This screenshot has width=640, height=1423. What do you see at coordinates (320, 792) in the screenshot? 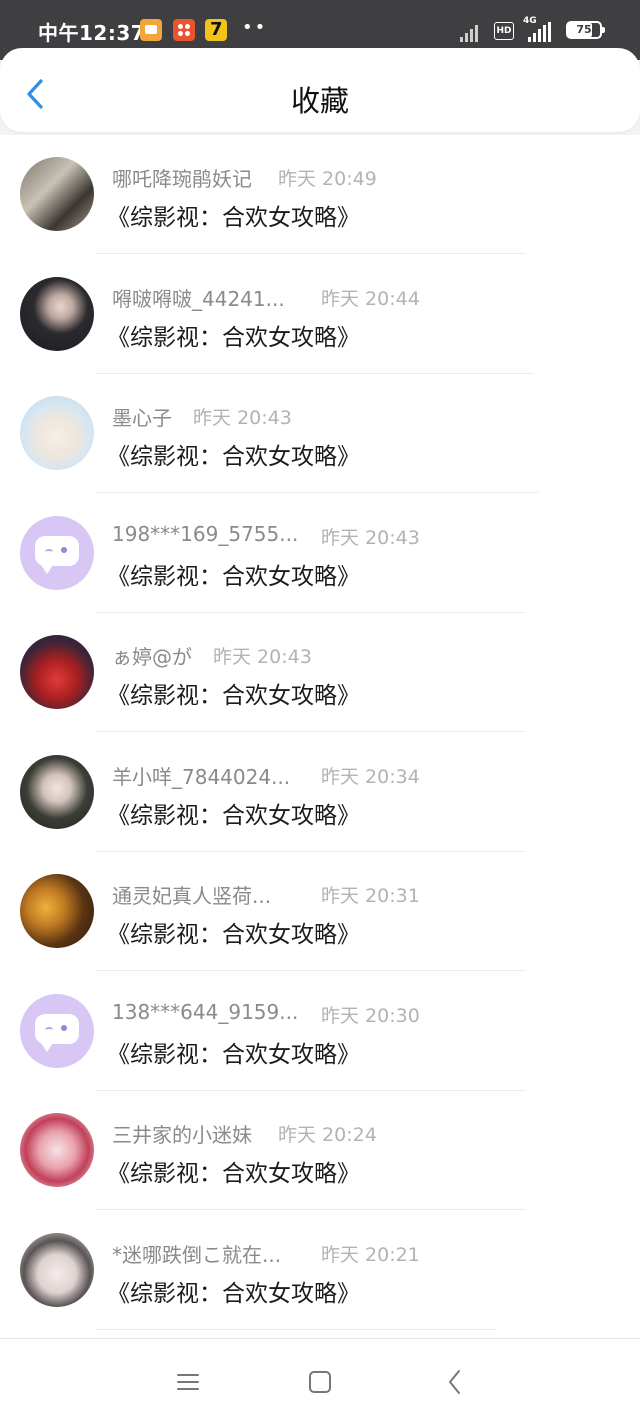
I see `list-item: 羊小咩_7844024... 昨天 20:34 《综影视：合欢女攻略》` at bounding box center [320, 792].